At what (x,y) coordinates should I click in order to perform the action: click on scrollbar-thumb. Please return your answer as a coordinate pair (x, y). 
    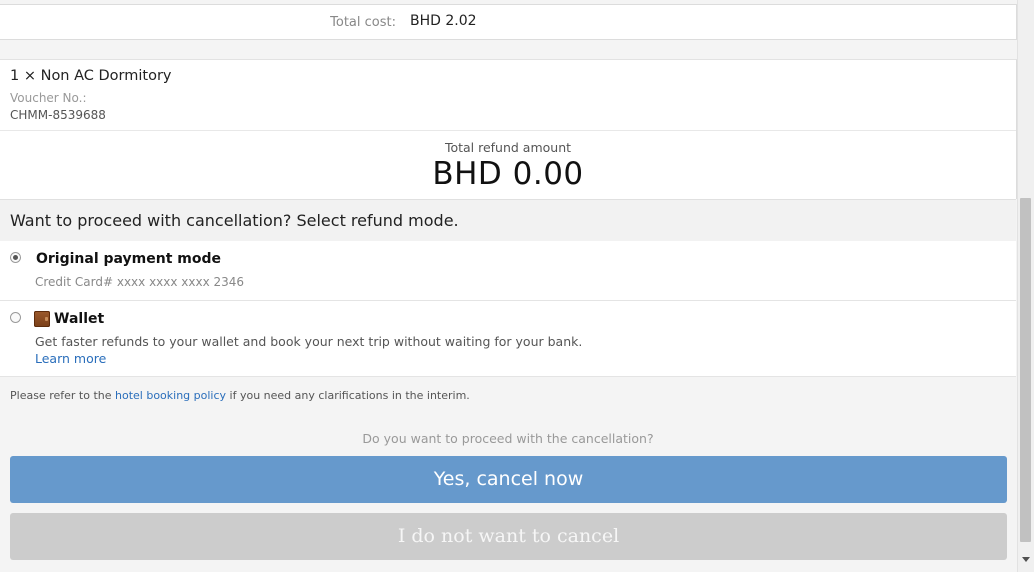
    Looking at the image, I should click on (1025, 370).